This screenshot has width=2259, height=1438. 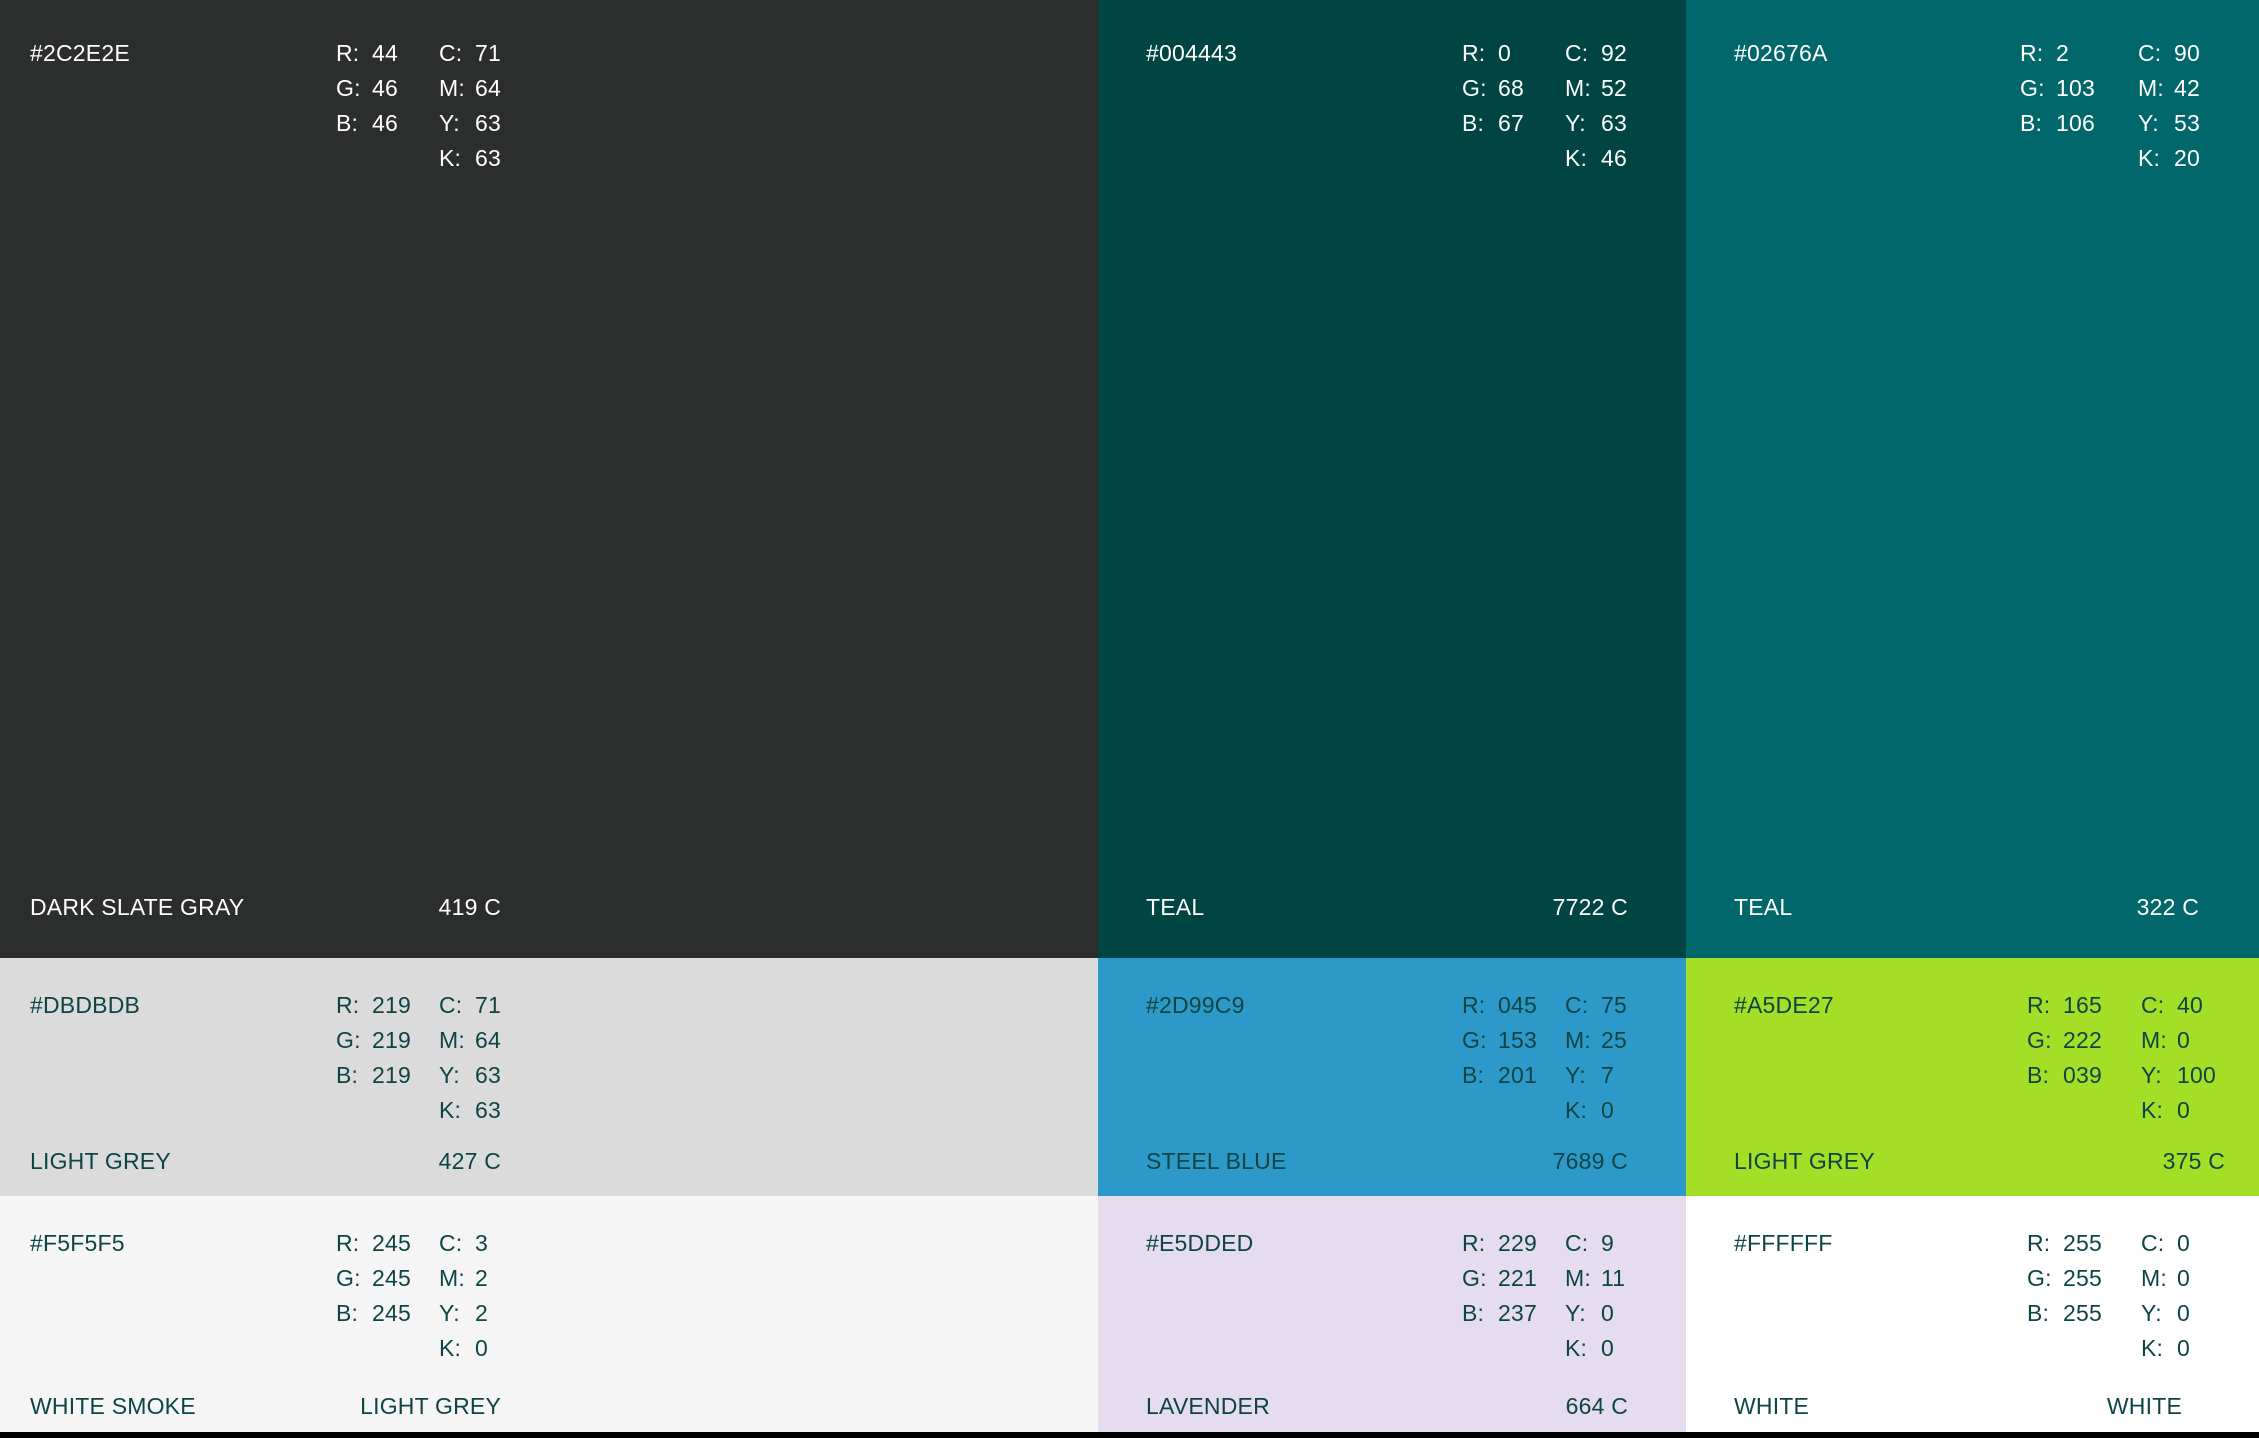 I want to click on cmyk-k-value: K: 20, so click(x=2169, y=158).